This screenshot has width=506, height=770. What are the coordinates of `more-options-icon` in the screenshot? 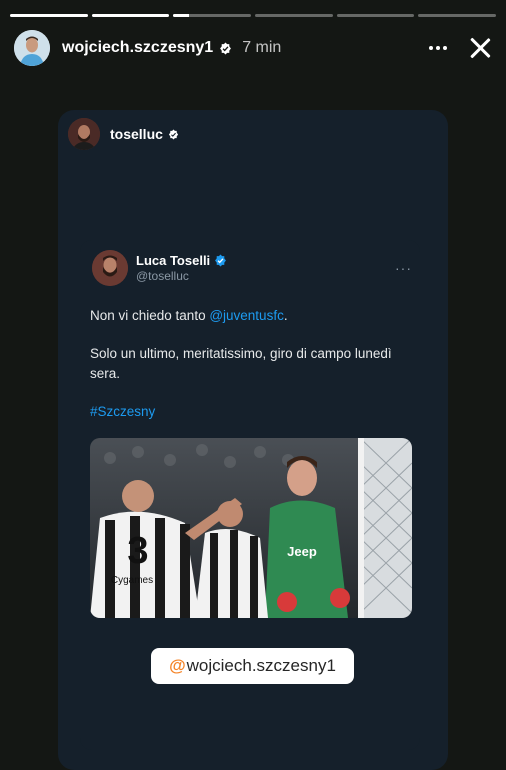 It's located at (438, 48).